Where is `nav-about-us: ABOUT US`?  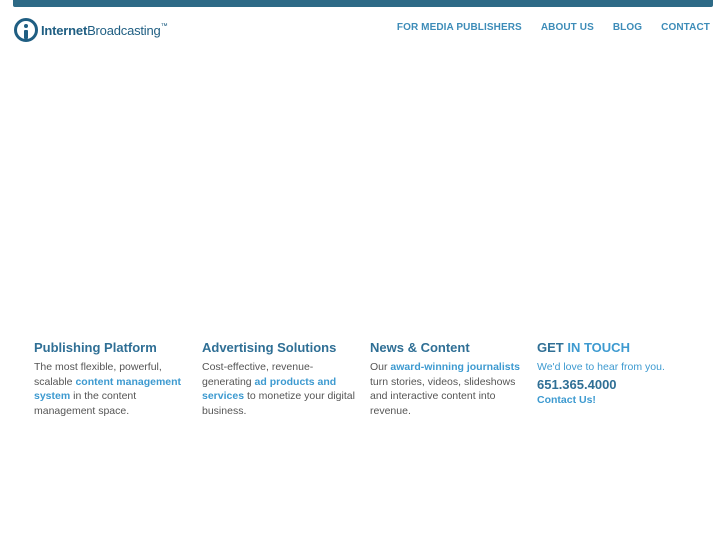 nav-about-us: ABOUT US is located at coordinates (567, 27).